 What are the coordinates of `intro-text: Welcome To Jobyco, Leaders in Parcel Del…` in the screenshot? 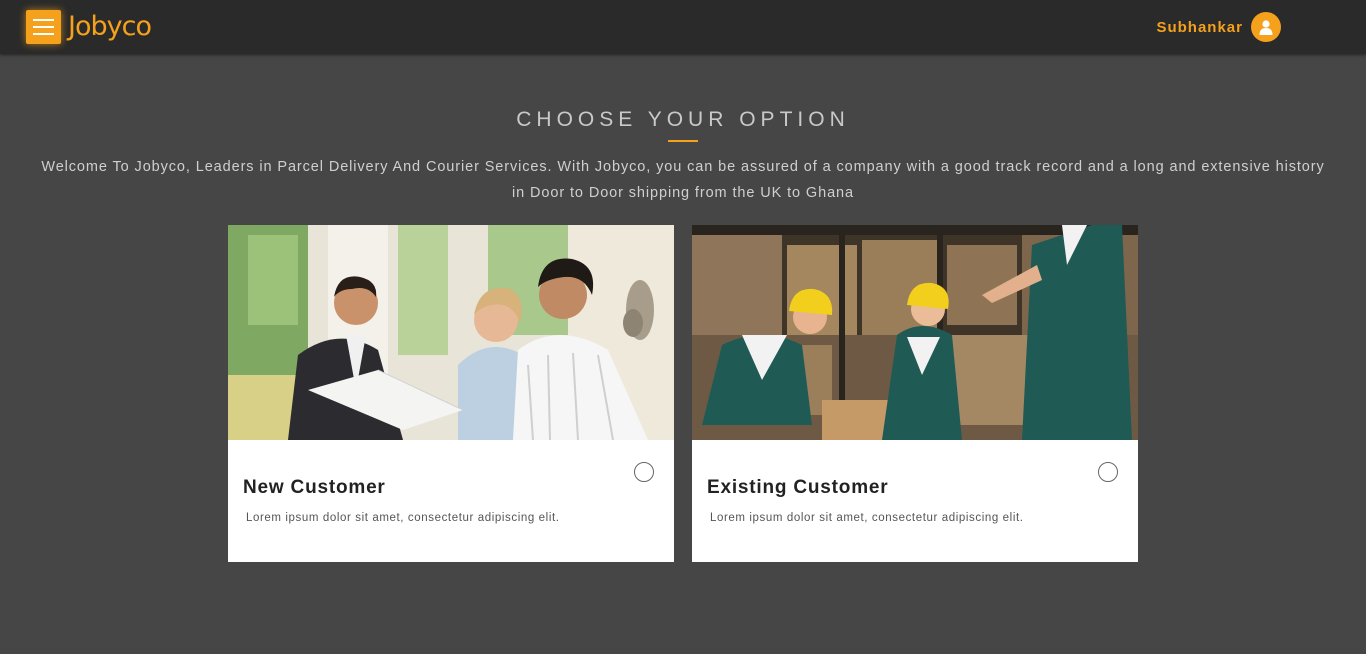 It's located at (683, 180).